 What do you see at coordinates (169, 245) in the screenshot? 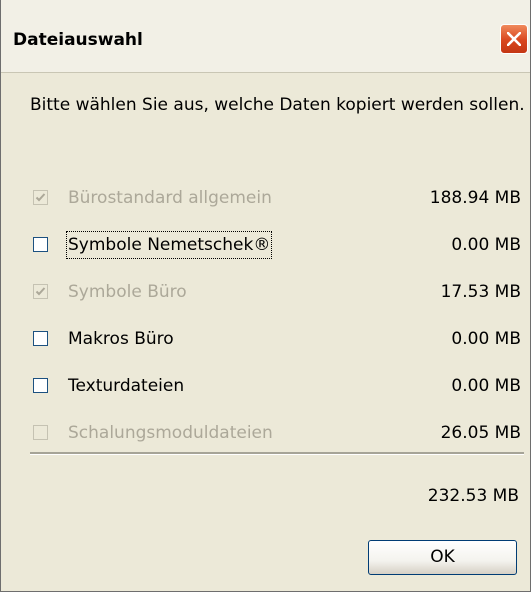
I see `file-item-label: Symbole Nemetschek®` at bounding box center [169, 245].